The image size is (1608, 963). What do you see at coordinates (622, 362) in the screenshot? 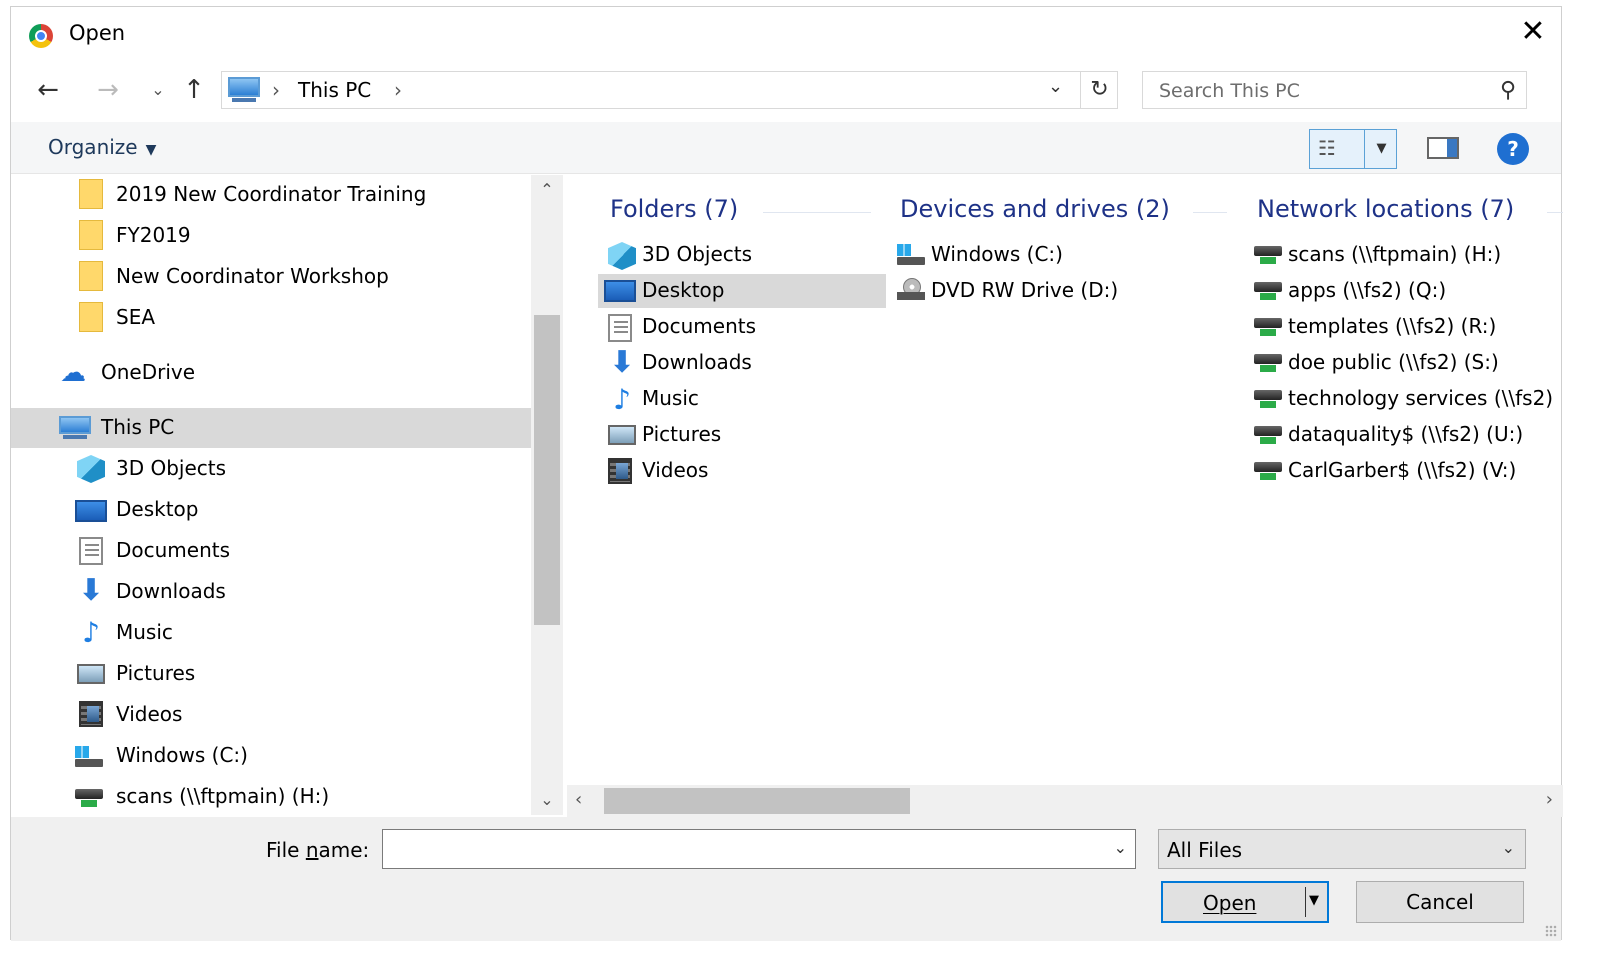
I see `downloads-icon: ⬇` at bounding box center [622, 362].